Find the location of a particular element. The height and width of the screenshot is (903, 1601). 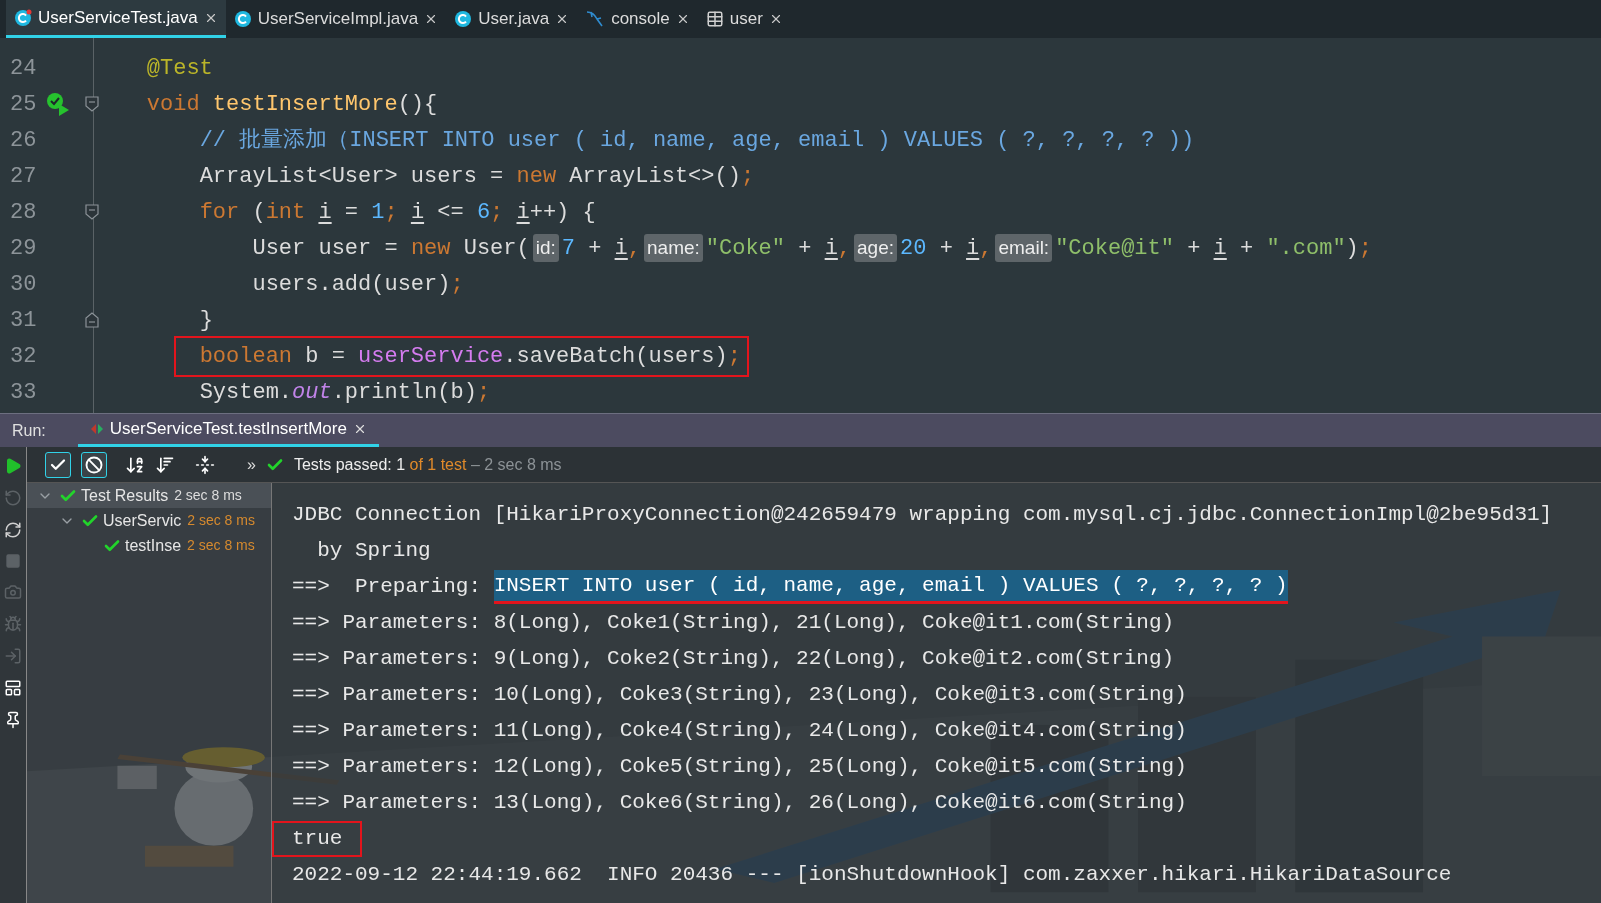

line-number: 24 is located at coordinates (23, 68).